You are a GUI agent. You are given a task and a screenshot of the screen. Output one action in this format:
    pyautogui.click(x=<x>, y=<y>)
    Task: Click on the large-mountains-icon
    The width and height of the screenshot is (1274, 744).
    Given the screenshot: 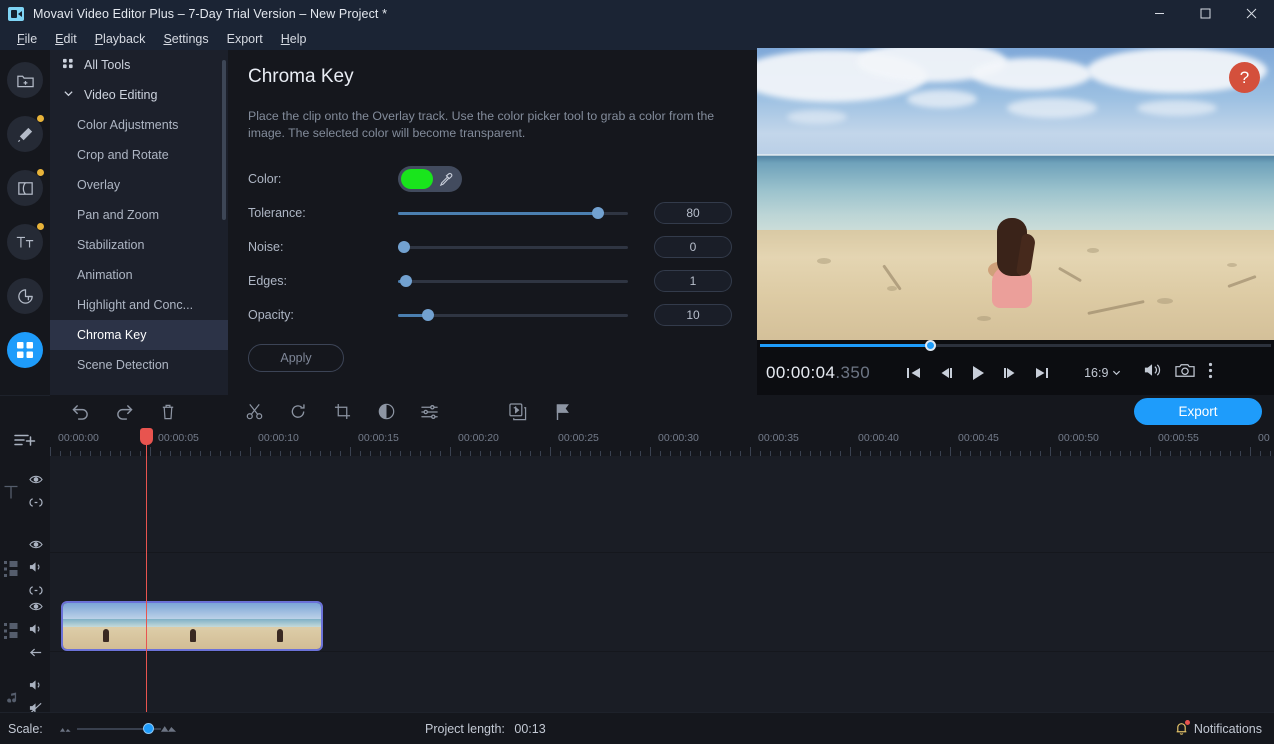 What is the action you would take?
    pyautogui.click(x=168, y=729)
    